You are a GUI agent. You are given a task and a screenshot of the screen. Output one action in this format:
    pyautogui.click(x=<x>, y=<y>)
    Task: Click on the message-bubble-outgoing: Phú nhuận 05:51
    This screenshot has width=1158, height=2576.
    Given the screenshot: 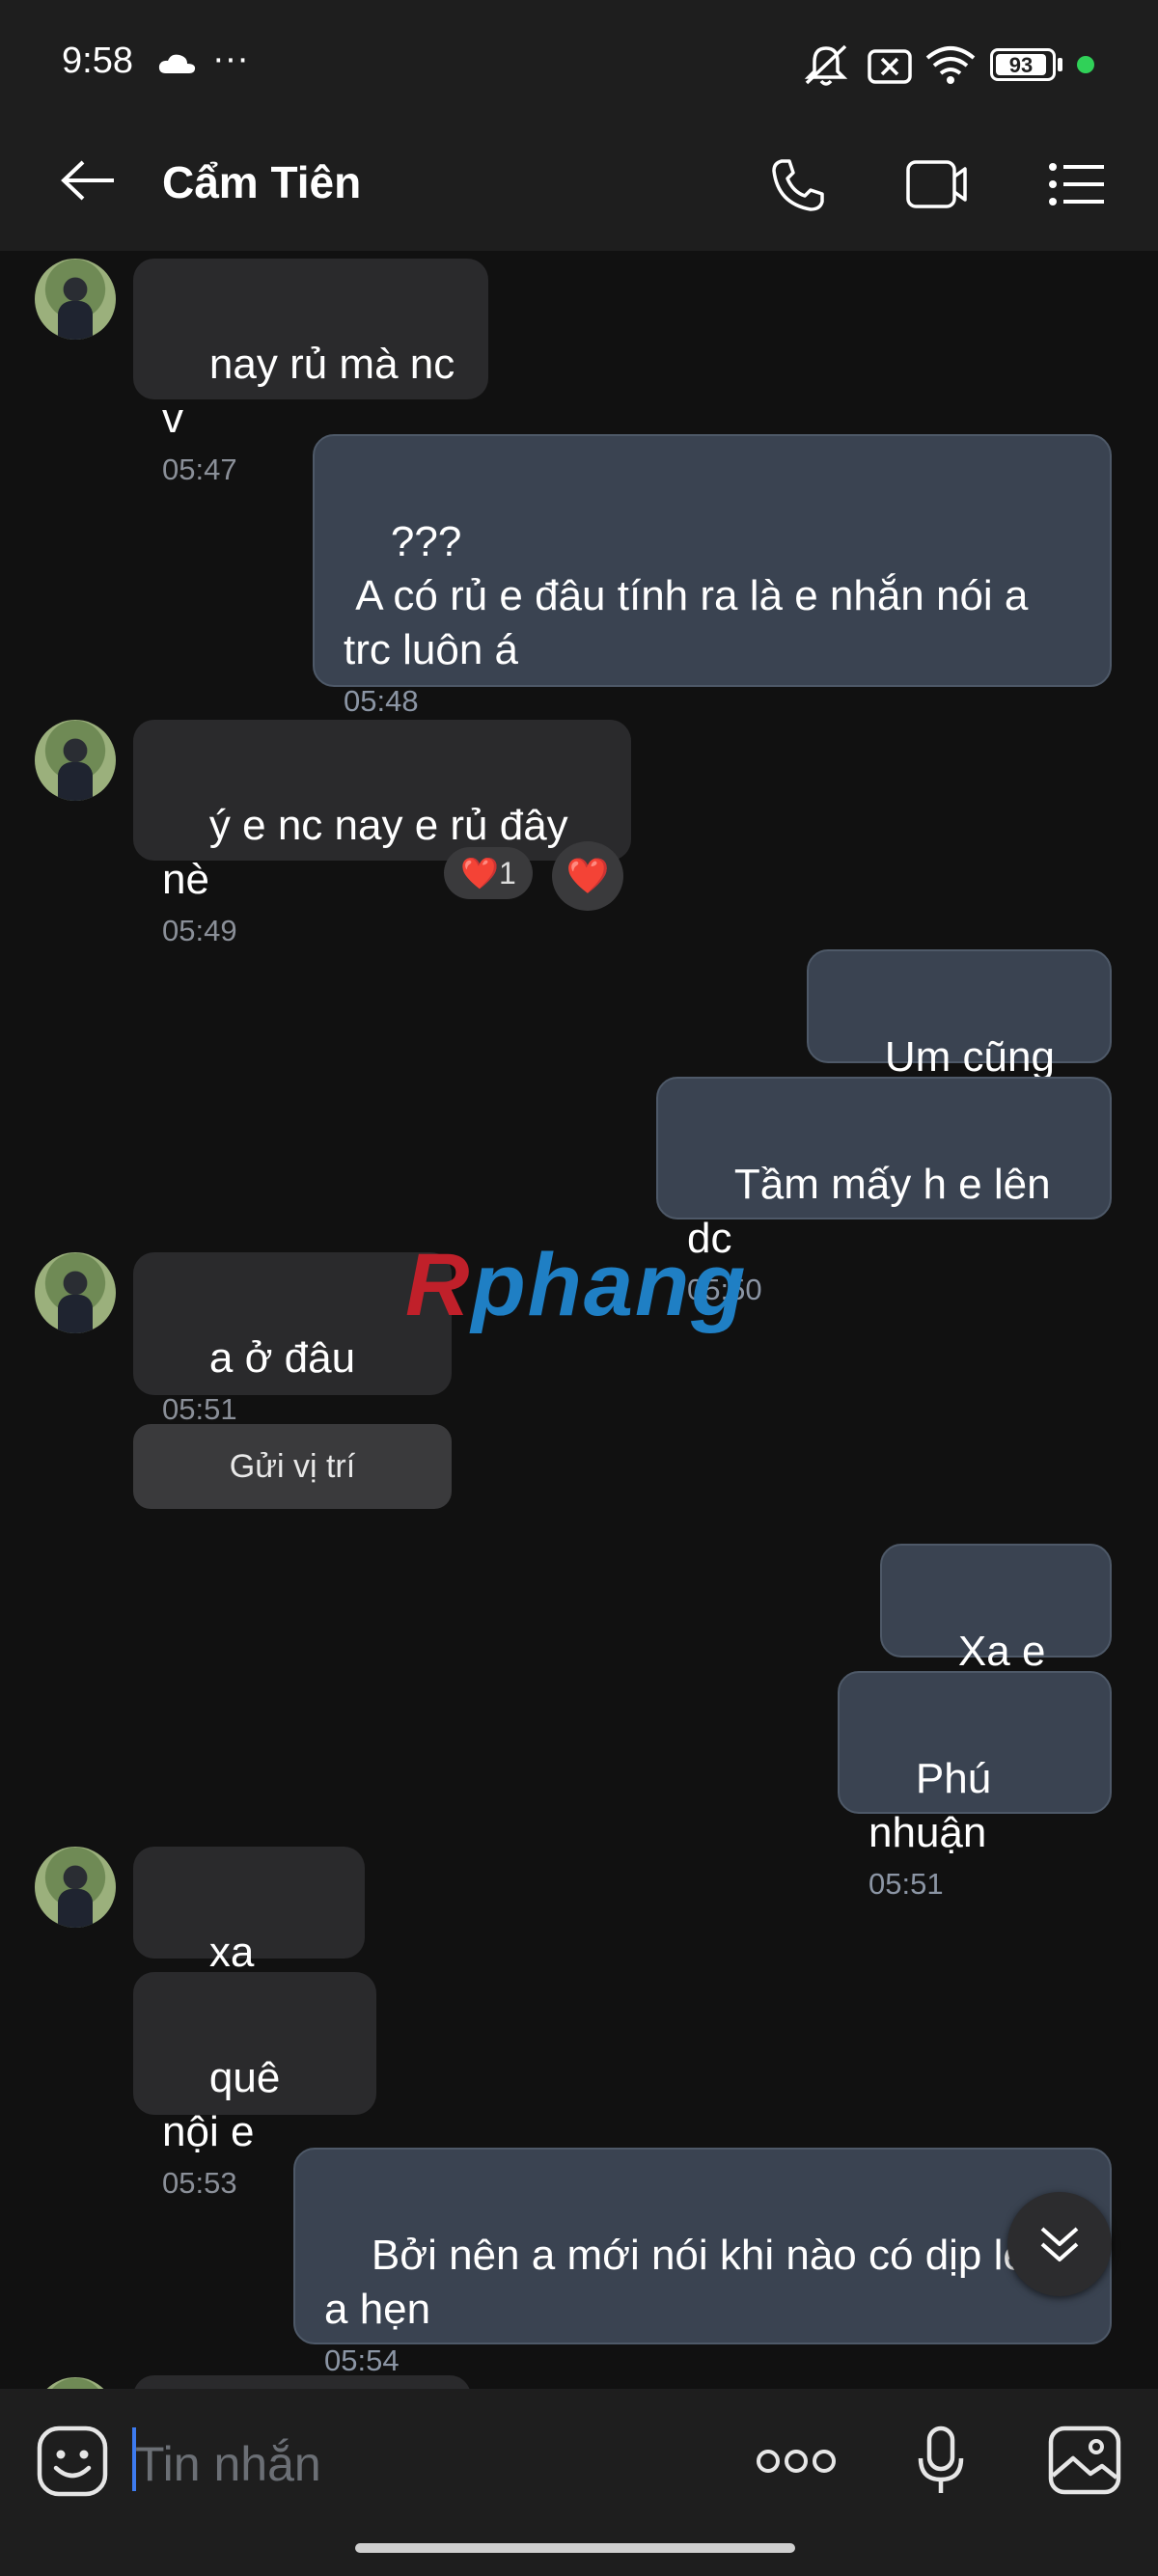 What is the action you would take?
    pyautogui.click(x=975, y=1786)
    